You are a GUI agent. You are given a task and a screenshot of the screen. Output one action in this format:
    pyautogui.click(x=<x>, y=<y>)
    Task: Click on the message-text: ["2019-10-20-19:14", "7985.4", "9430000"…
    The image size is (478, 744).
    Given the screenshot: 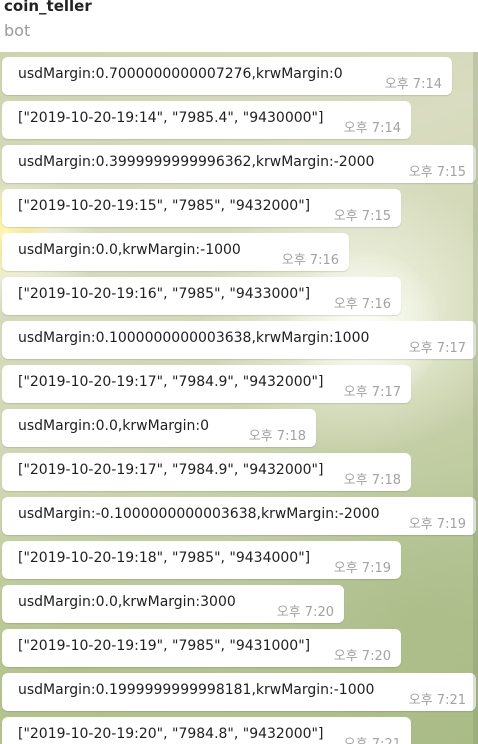 What is the action you would take?
    pyautogui.click(x=171, y=118)
    